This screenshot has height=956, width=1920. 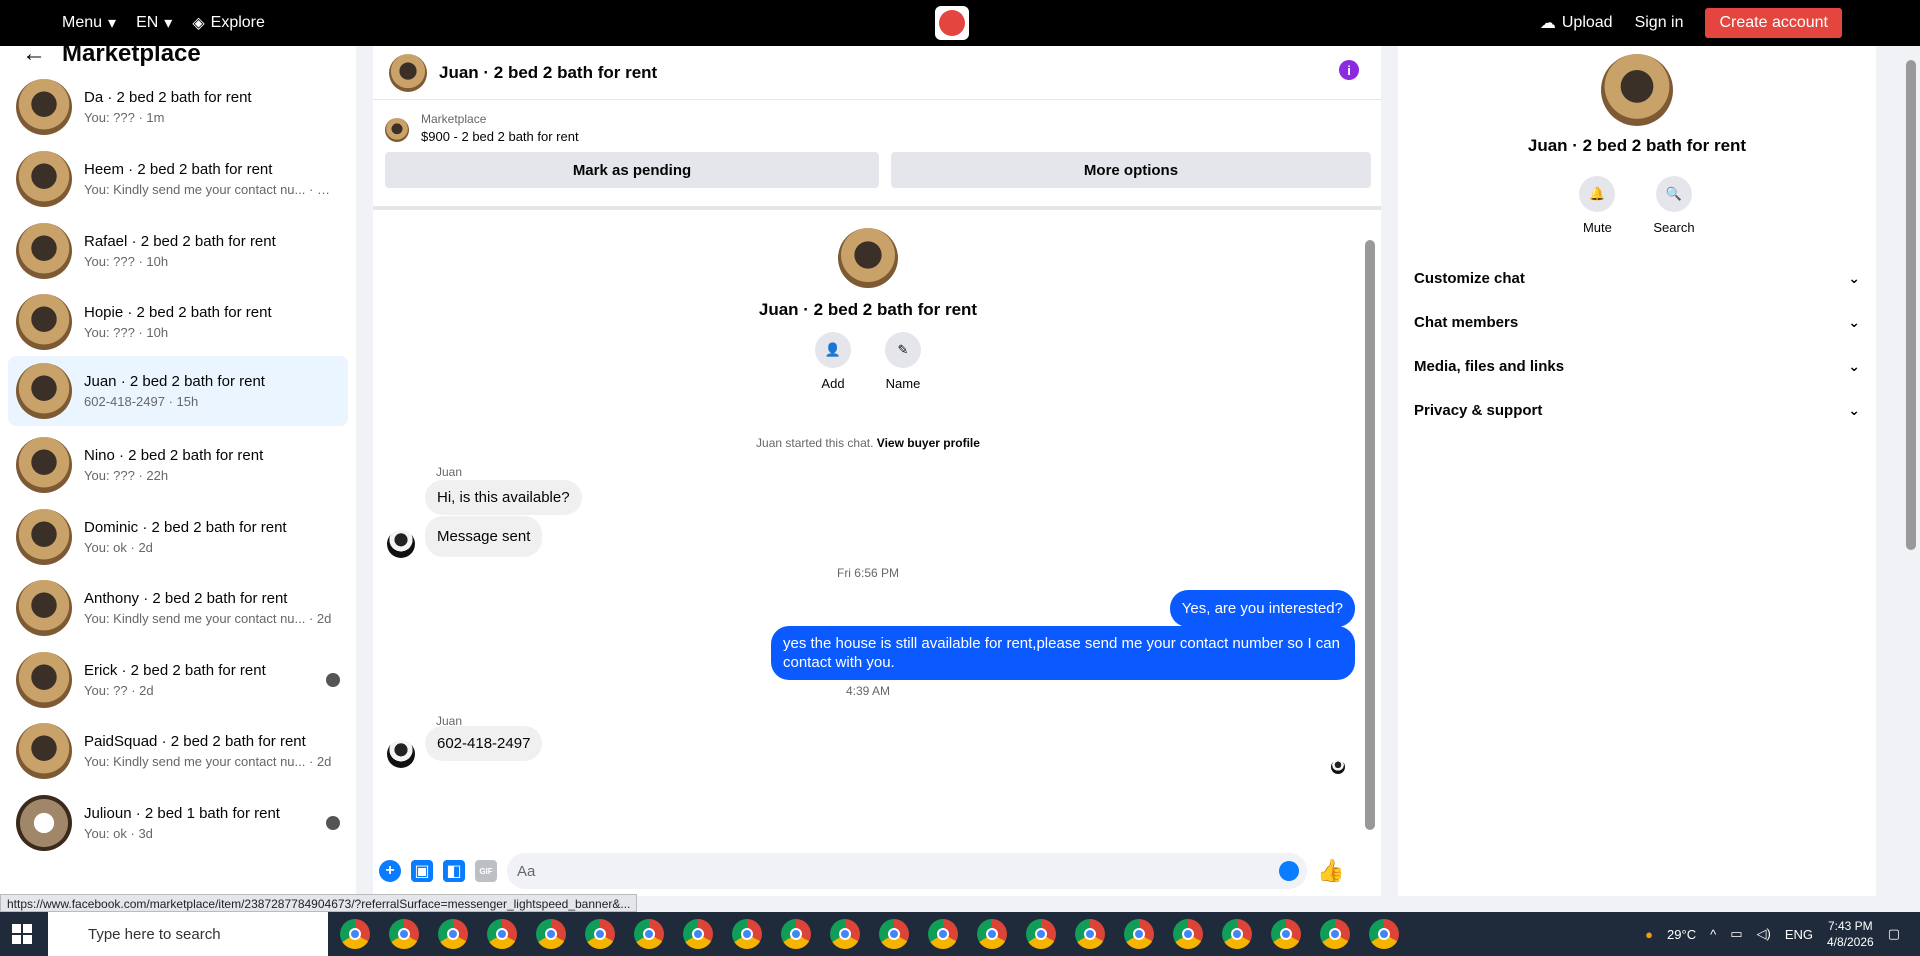 What do you see at coordinates (1637, 278) in the screenshot?
I see `customize-chat-section: Customize chat ⌄` at bounding box center [1637, 278].